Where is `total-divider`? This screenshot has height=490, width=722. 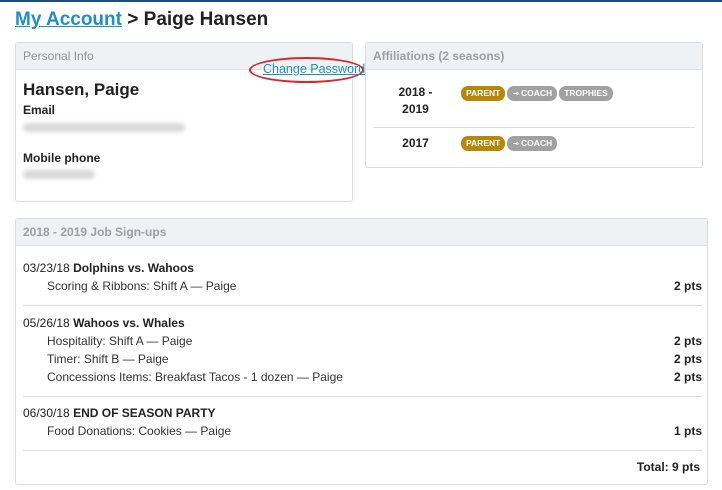
total-divider is located at coordinates (362, 450).